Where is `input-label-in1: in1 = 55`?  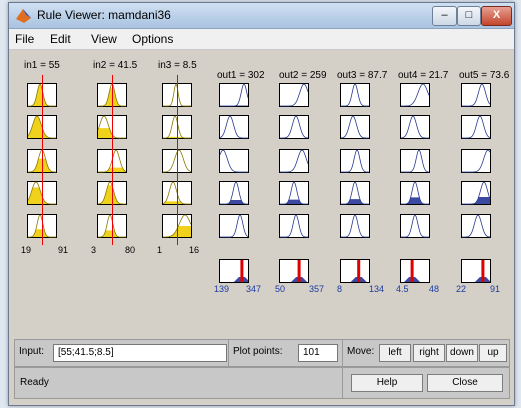
input-label-in1: in1 = 55 is located at coordinates (42, 65).